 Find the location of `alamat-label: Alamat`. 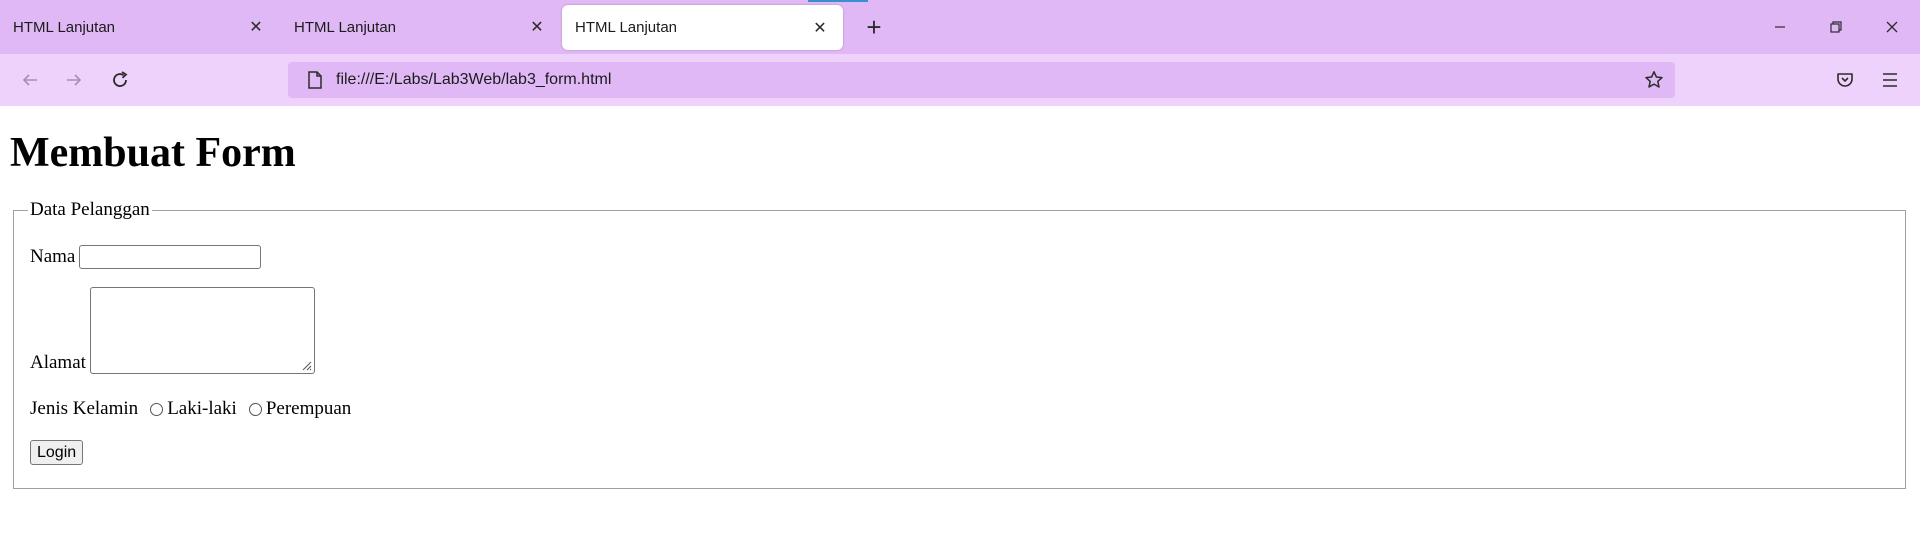

alamat-label: Alamat is located at coordinates (58, 362).